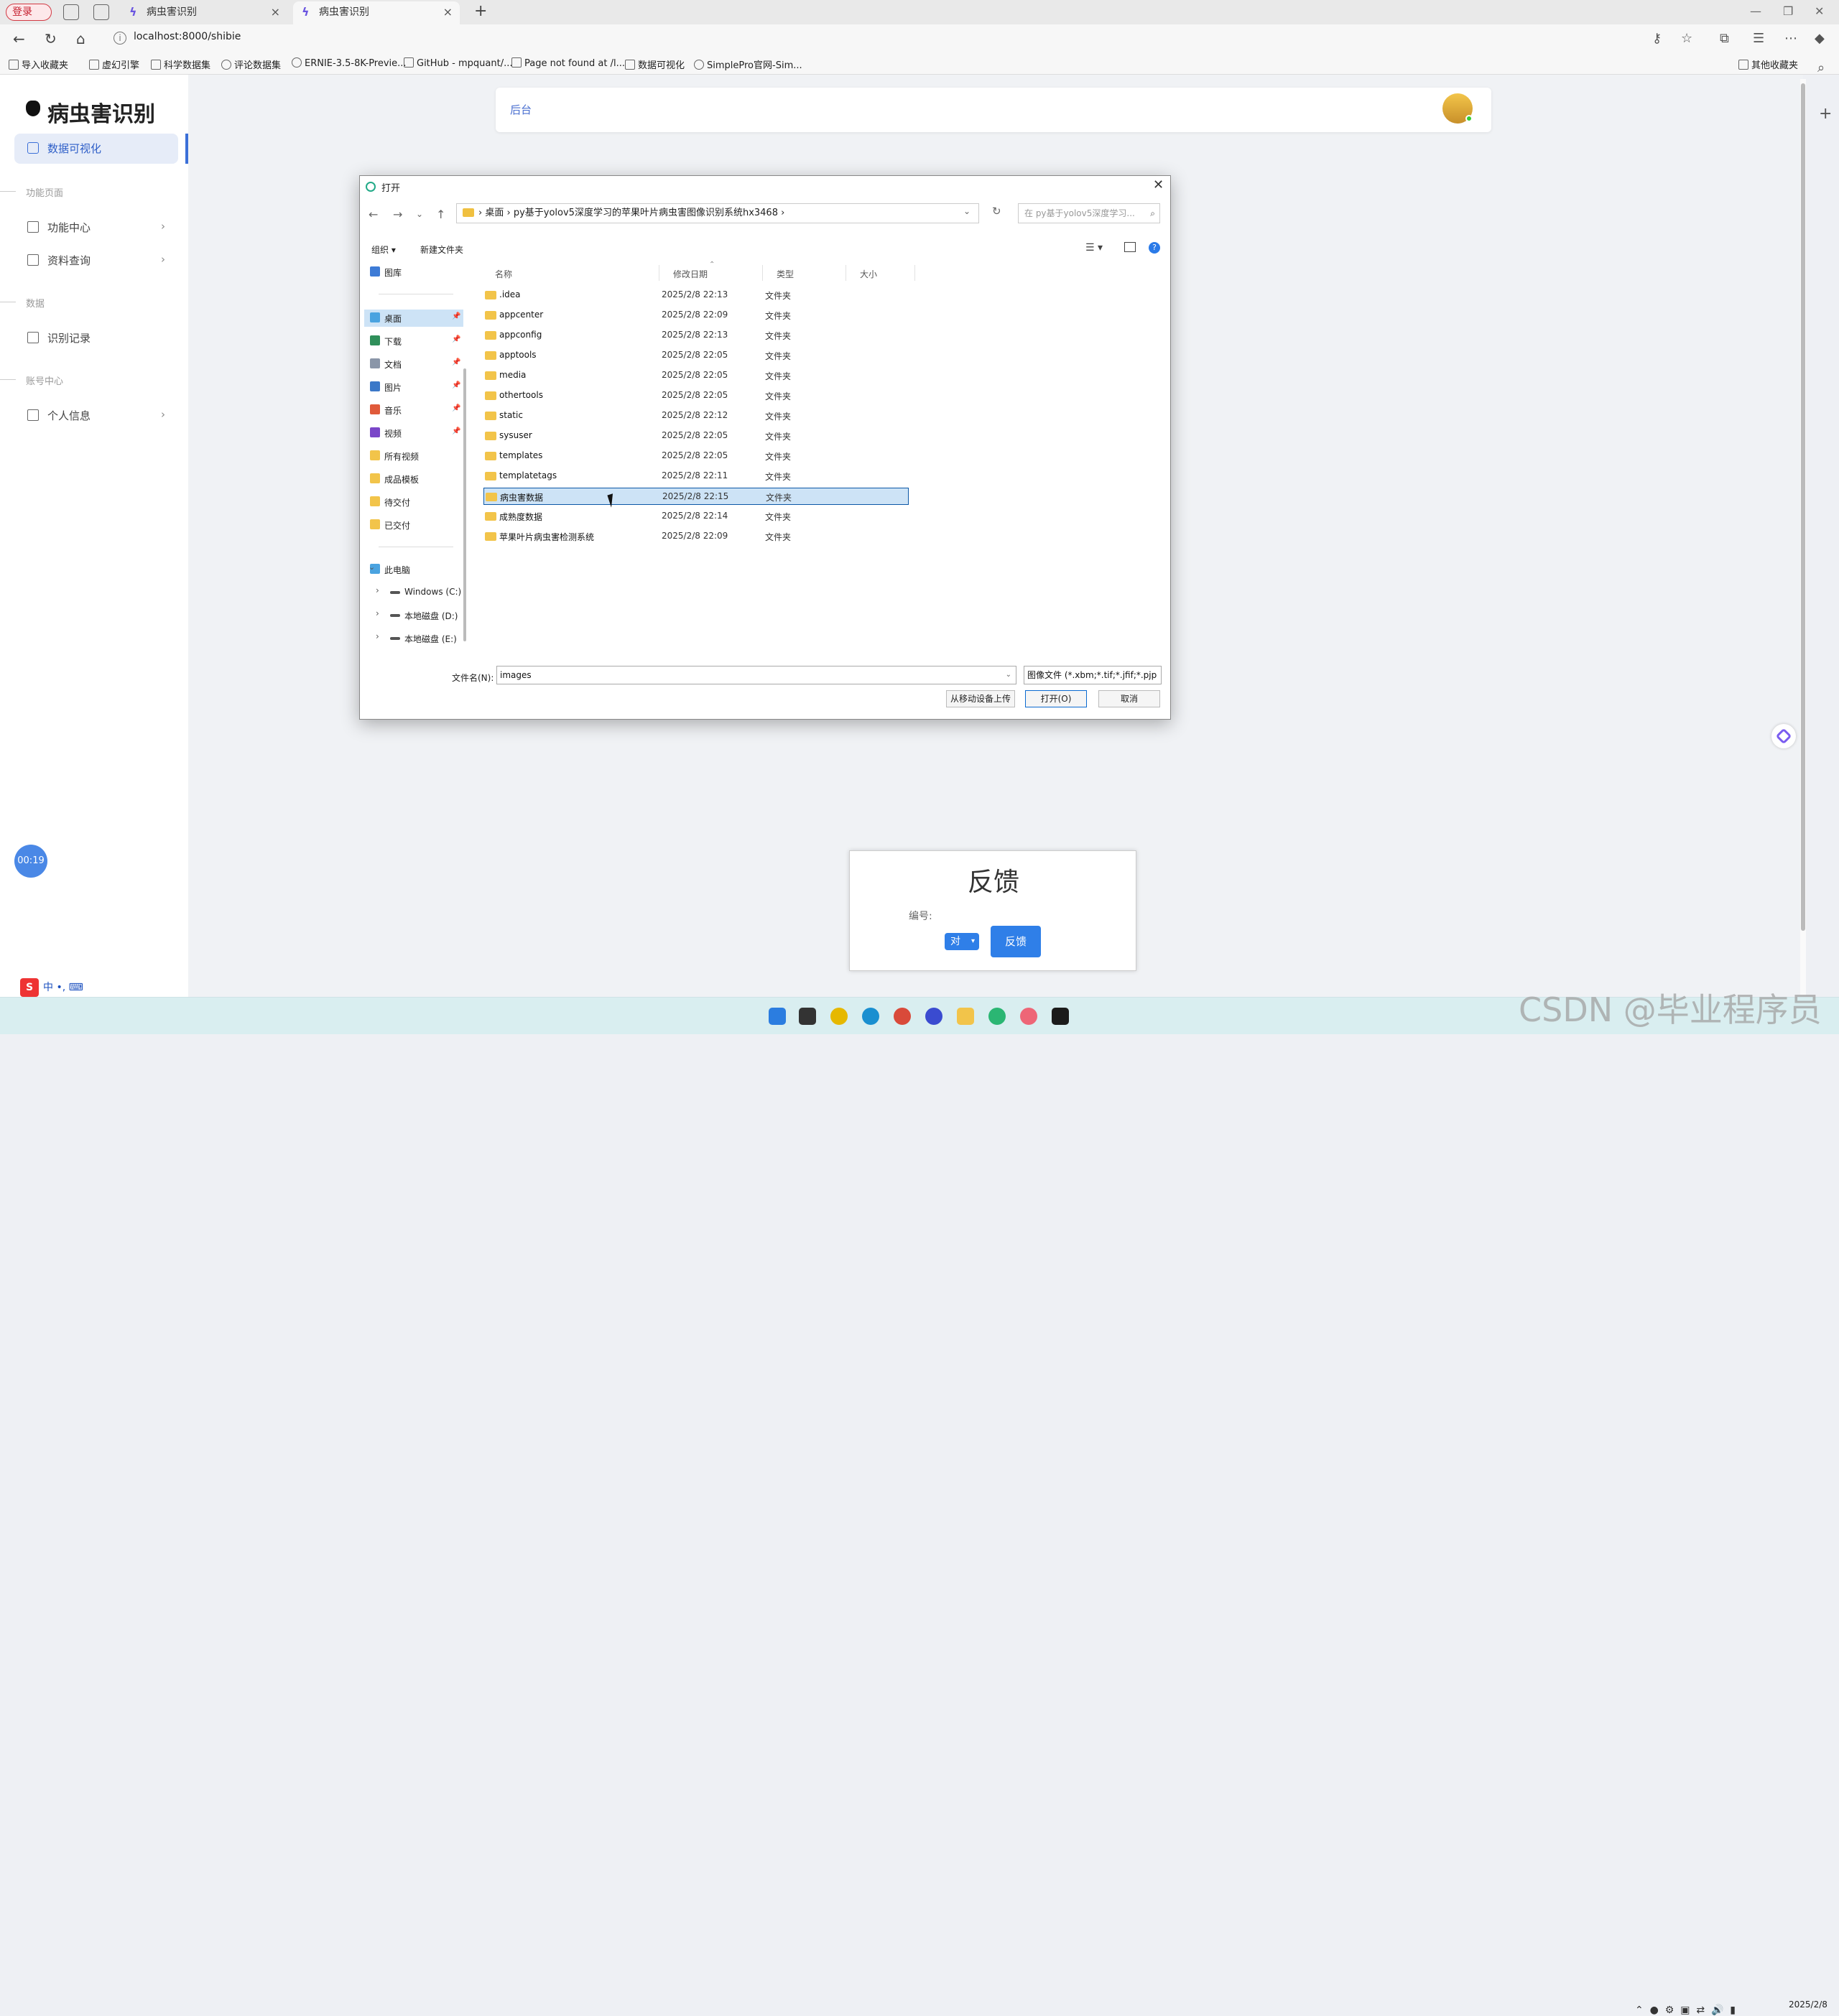 The image size is (1839, 2016). I want to click on bookmark-item: 数据可视化, so click(655, 64).